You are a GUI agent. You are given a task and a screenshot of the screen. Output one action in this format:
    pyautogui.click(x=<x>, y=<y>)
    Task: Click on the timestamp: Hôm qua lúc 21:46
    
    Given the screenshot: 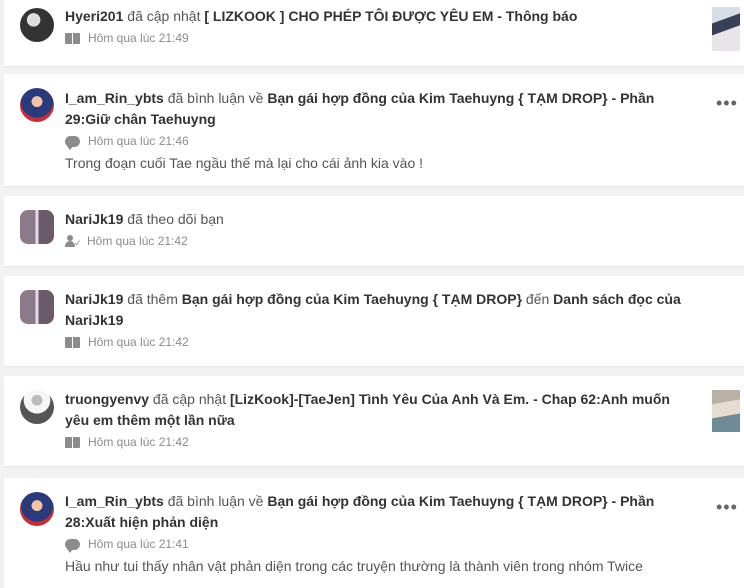 What is the action you would take?
    pyautogui.click(x=138, y=141)
    